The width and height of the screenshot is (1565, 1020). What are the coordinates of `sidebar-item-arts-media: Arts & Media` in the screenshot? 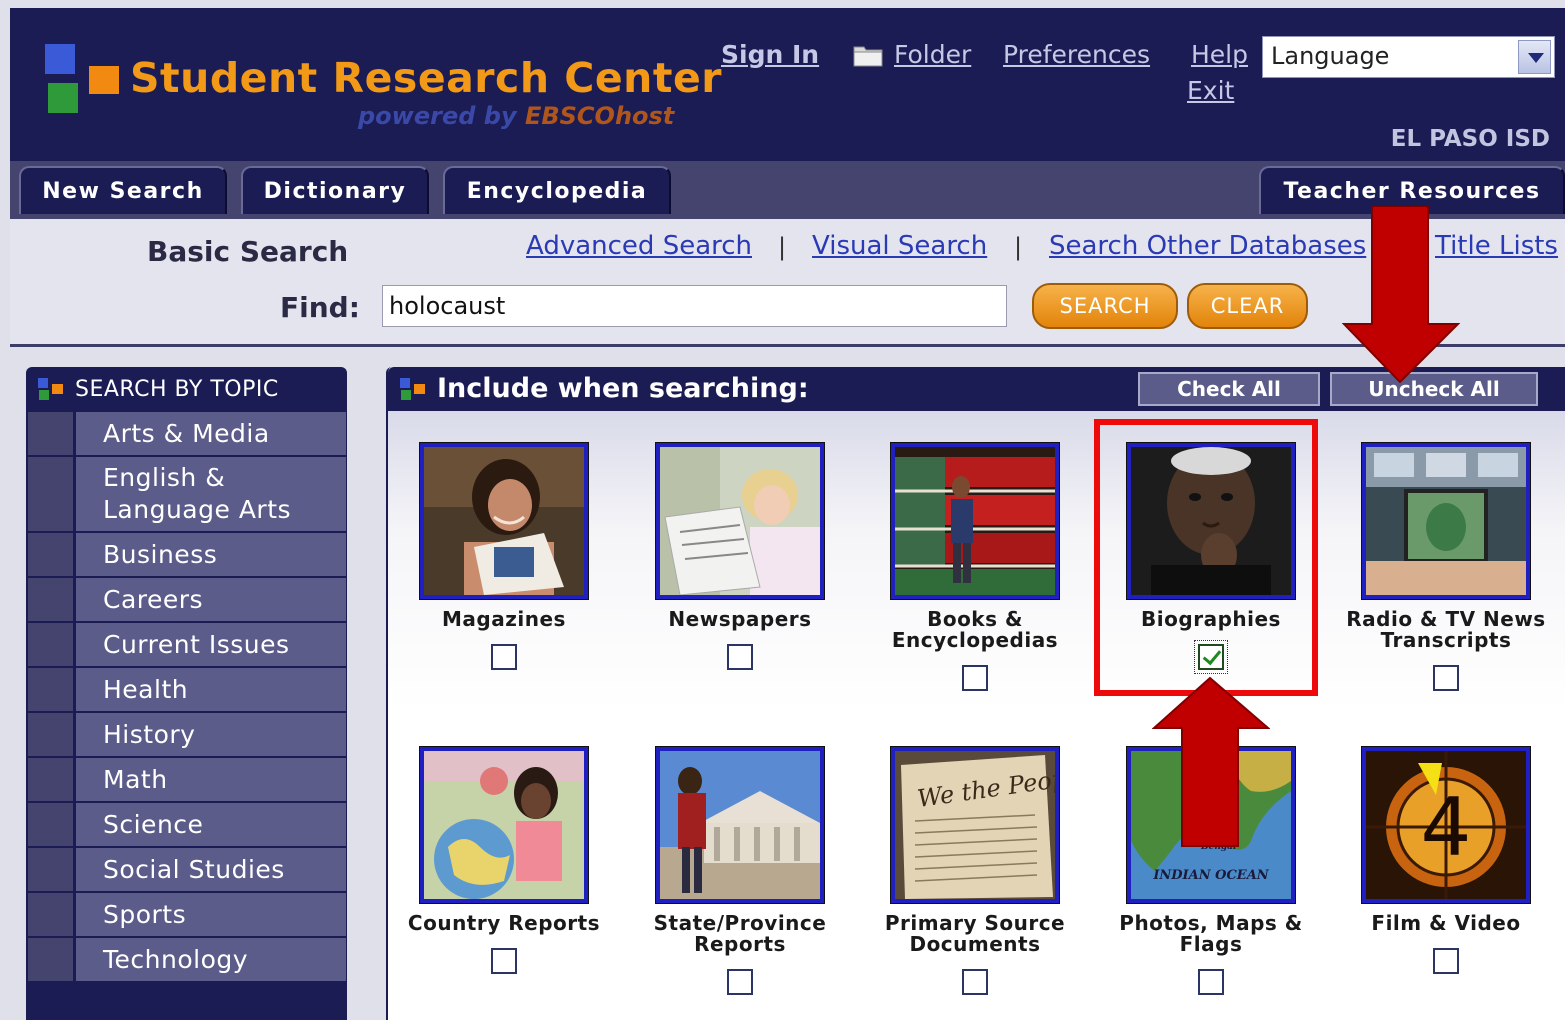 It's located at (187, 433).